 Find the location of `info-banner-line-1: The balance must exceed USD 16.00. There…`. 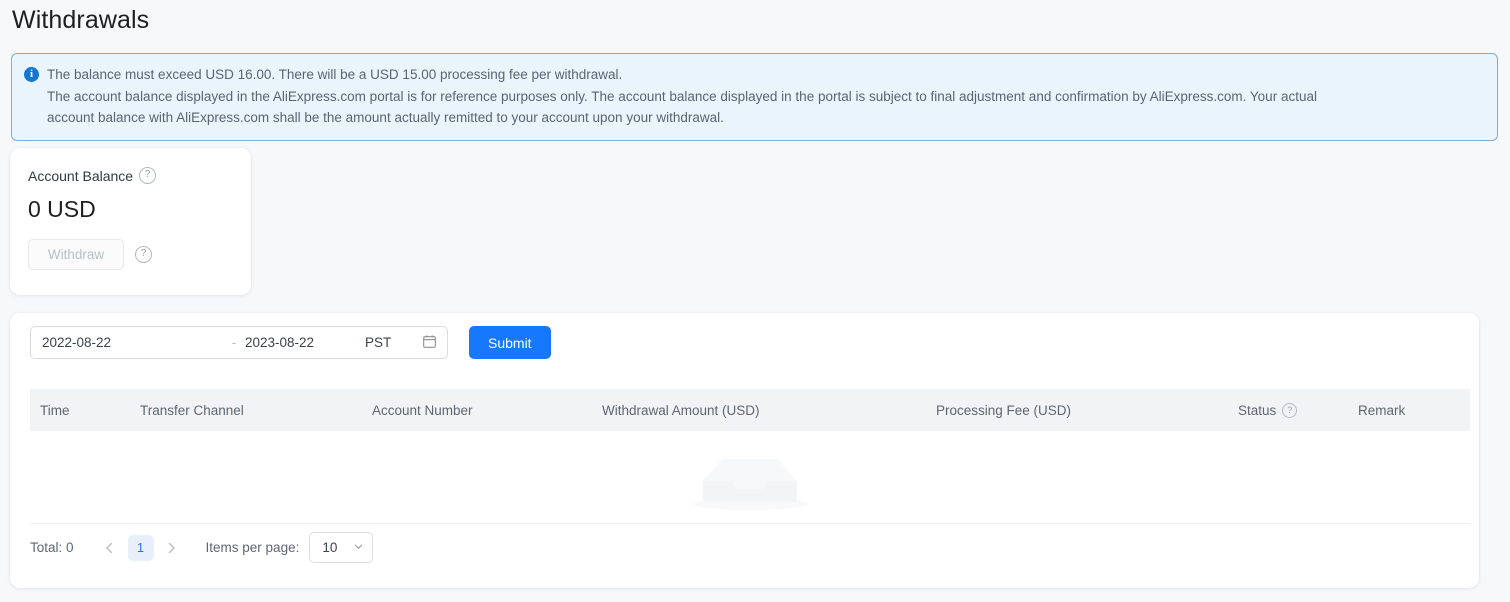

info-banner-line-1: The balance must exceed USD 16.00. There… is located at coordinates (335, 74).